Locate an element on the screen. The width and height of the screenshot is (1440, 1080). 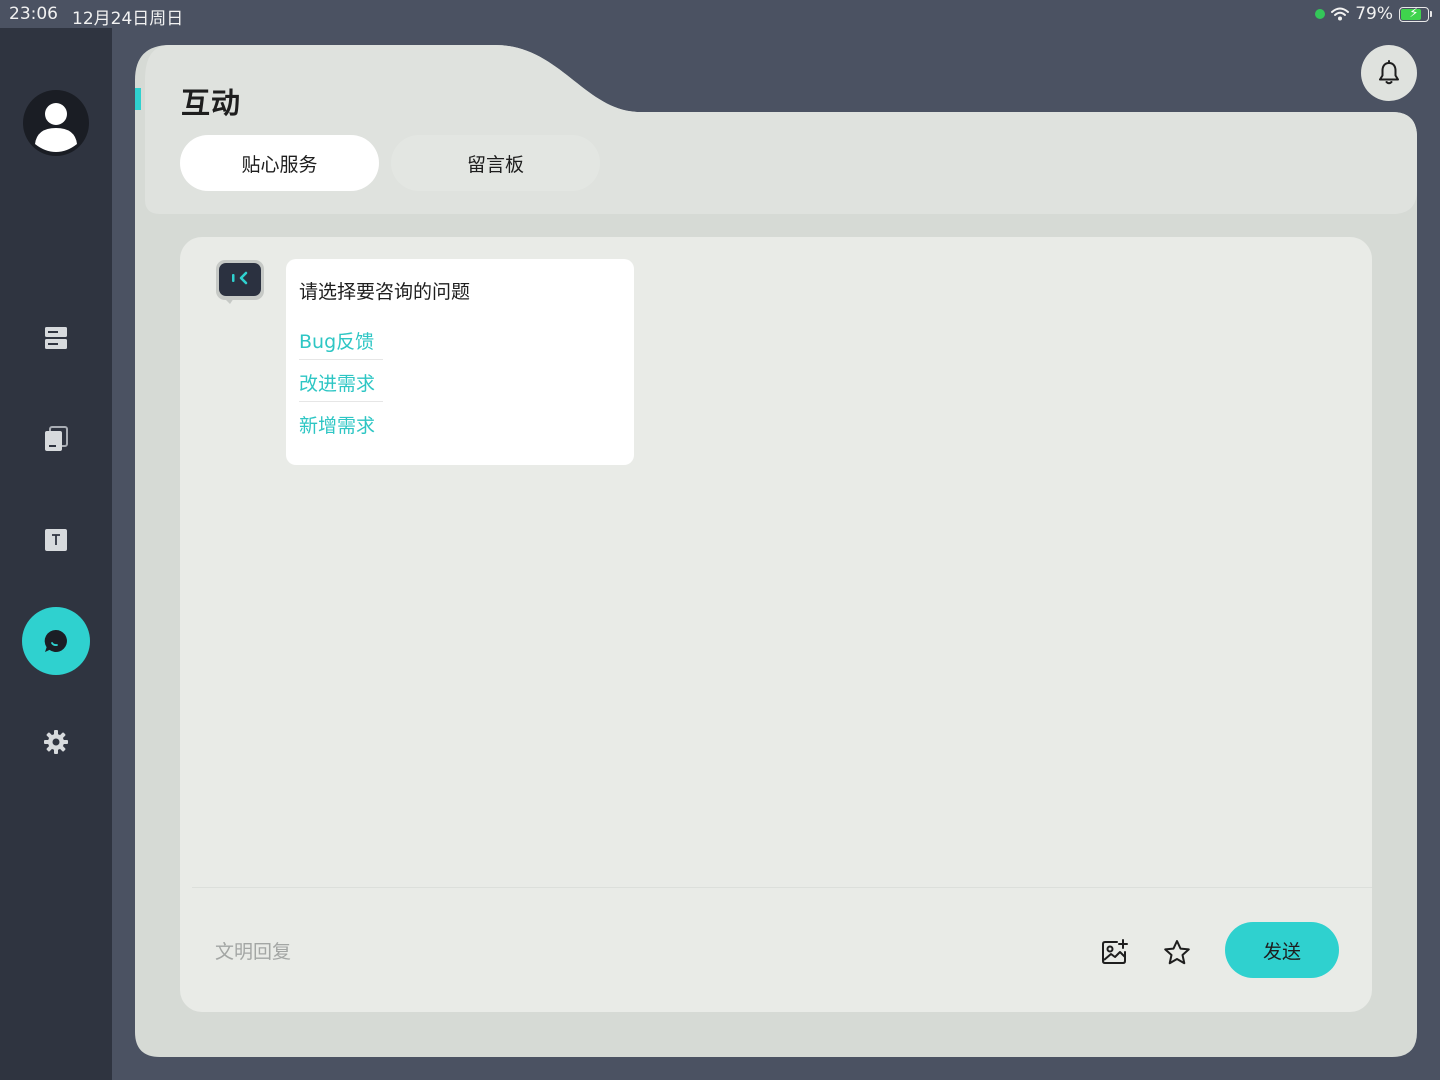
server-list-icon is located at coordinates (56, 338).